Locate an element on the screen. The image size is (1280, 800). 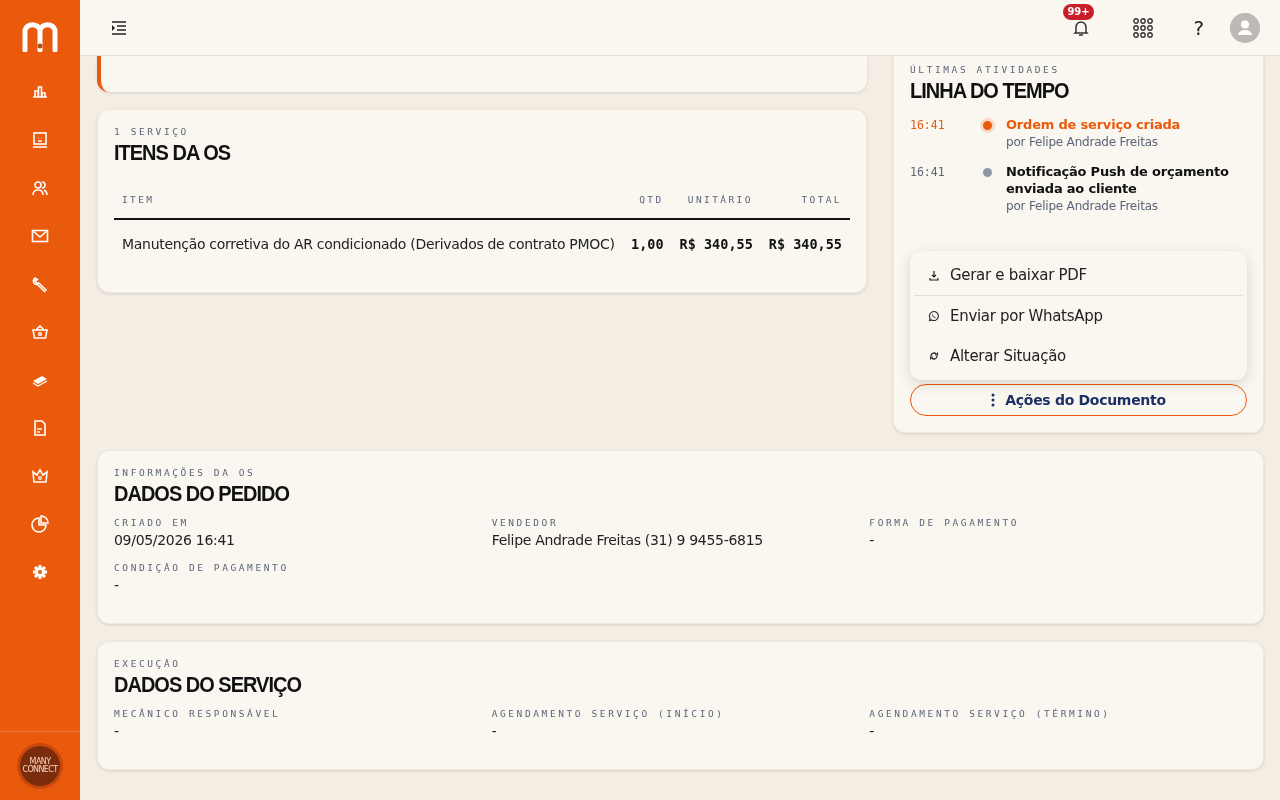
more-vertical-icon is located at coordinates (993, 400).